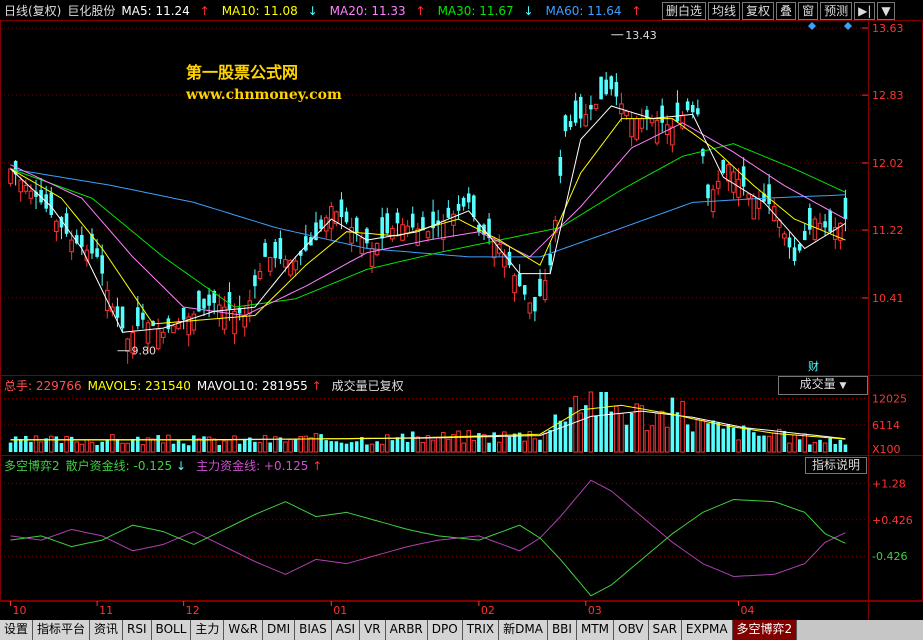  Describe the element at coordinates (836, 465) in the screenshot. I see `indicator-help-button: 指标说明` at that location.